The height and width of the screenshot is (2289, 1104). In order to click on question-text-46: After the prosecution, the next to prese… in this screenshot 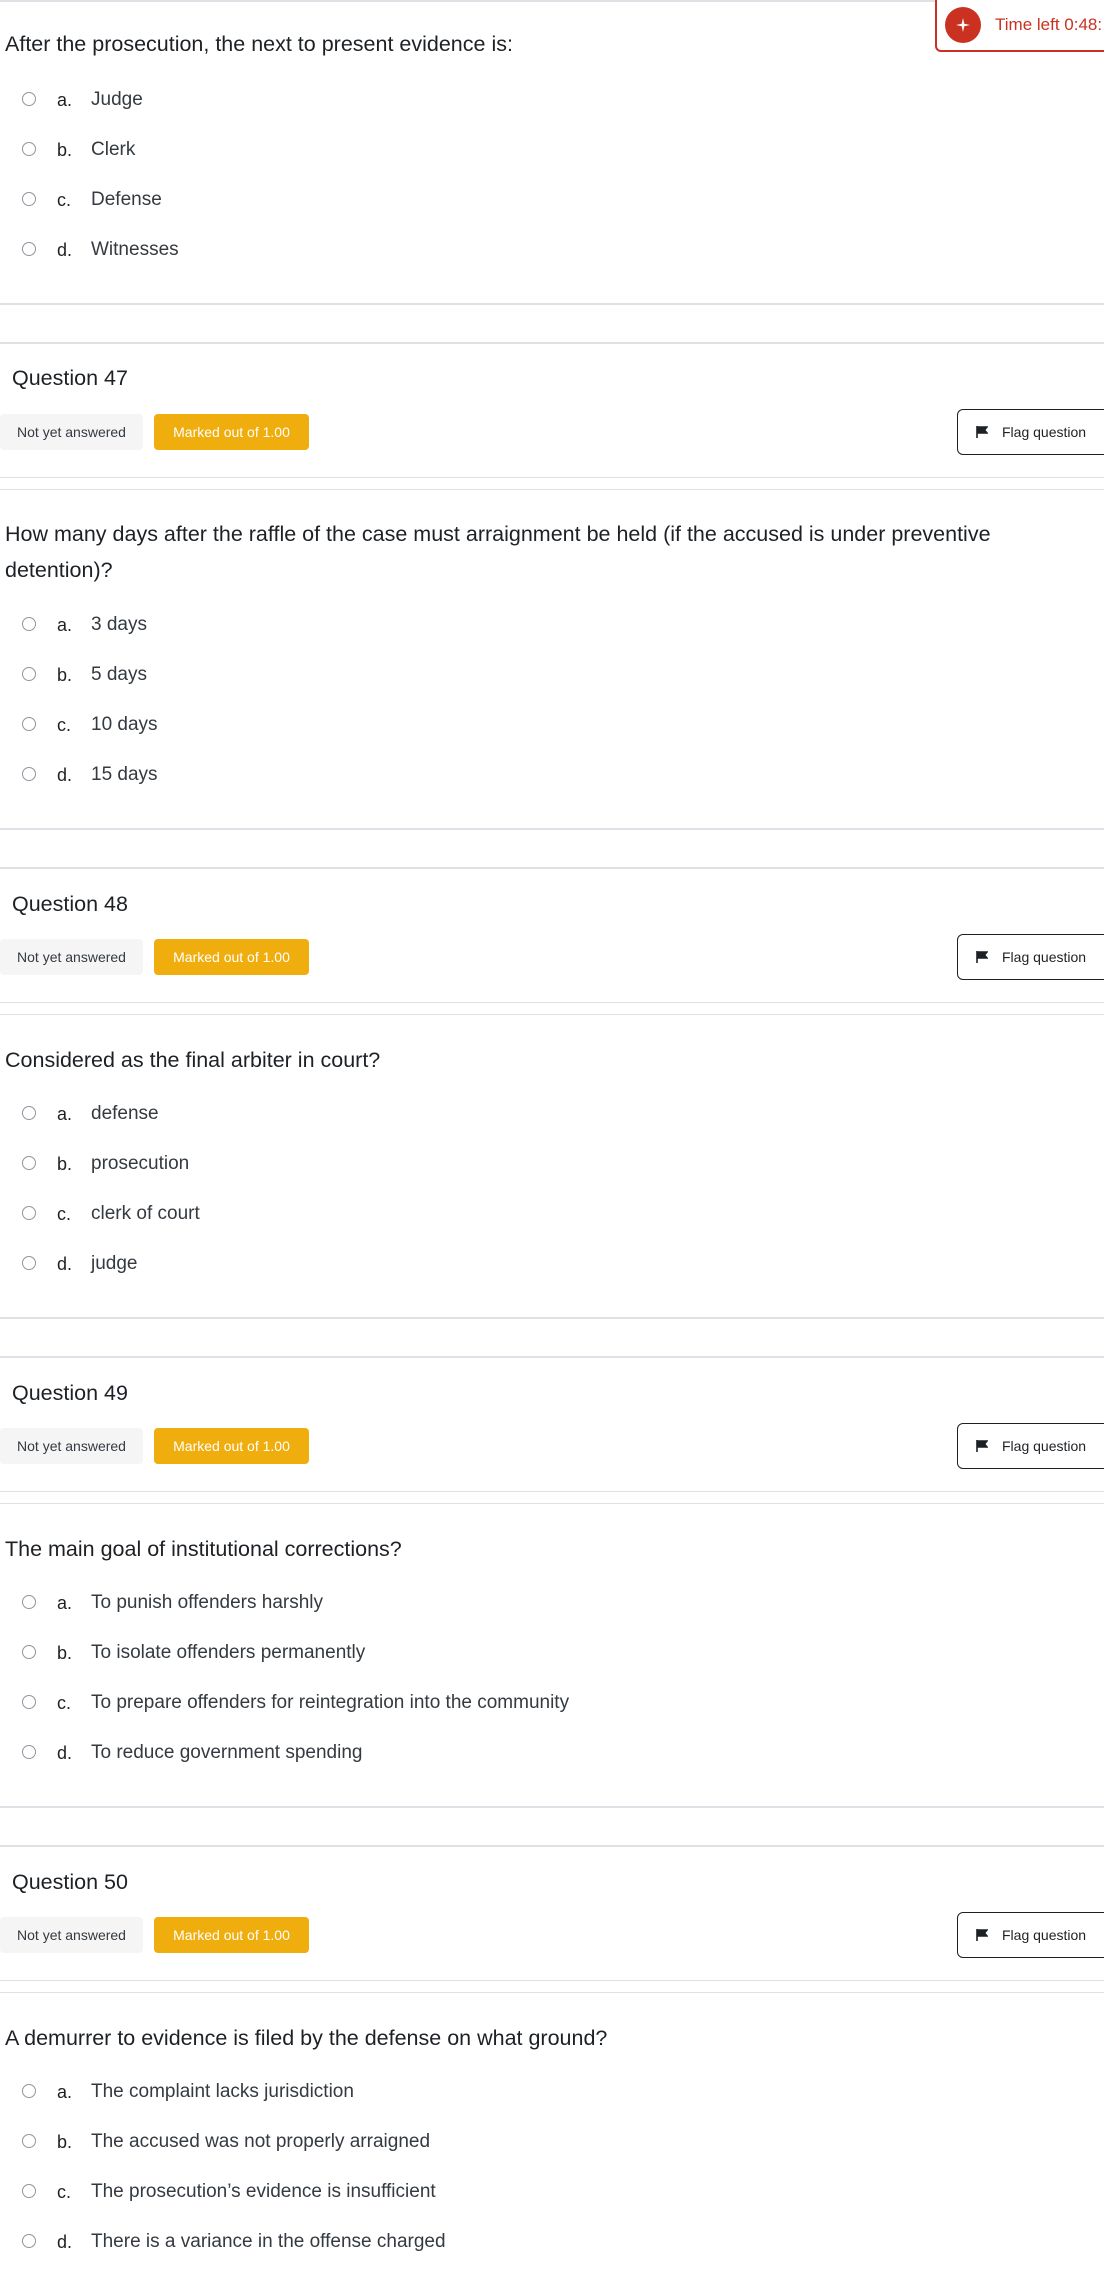, I will do `click(259, 44)`.